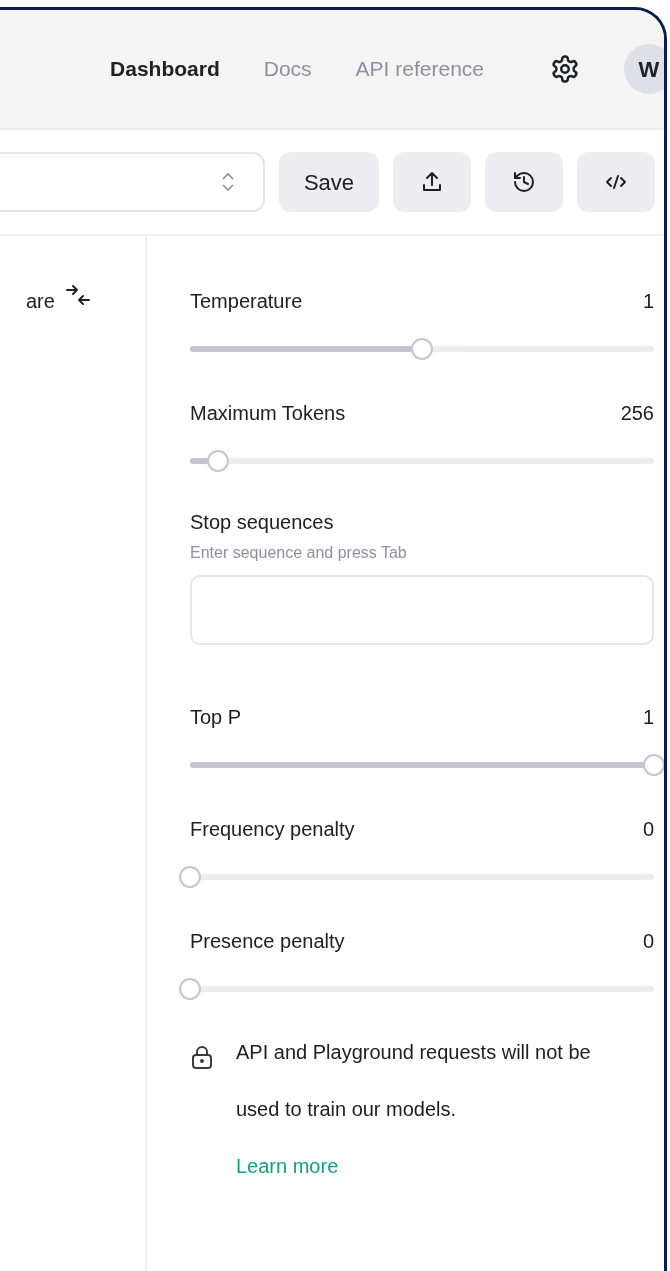 The image size is (670, 1271). Describe the element at coordinates (246, 301) in the screenshot. I see `setting-label: Temperature` at that location.